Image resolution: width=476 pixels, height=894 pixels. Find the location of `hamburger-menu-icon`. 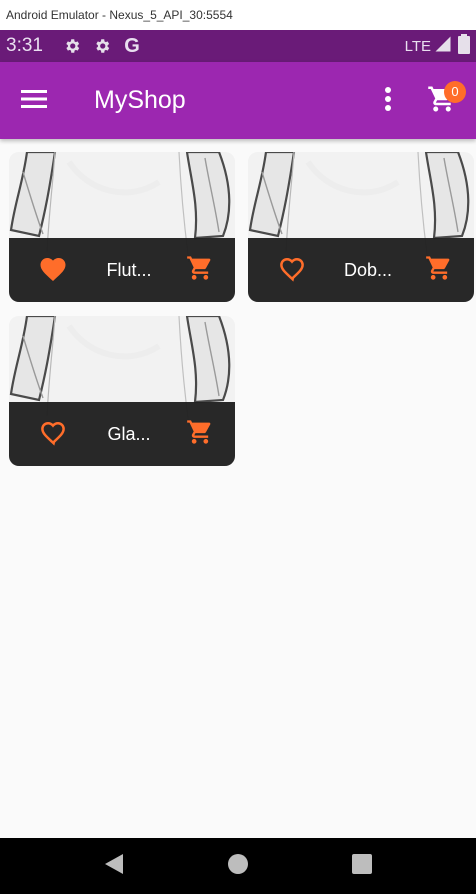

hamburger-menu-icon is located at coordinates (34, 101).